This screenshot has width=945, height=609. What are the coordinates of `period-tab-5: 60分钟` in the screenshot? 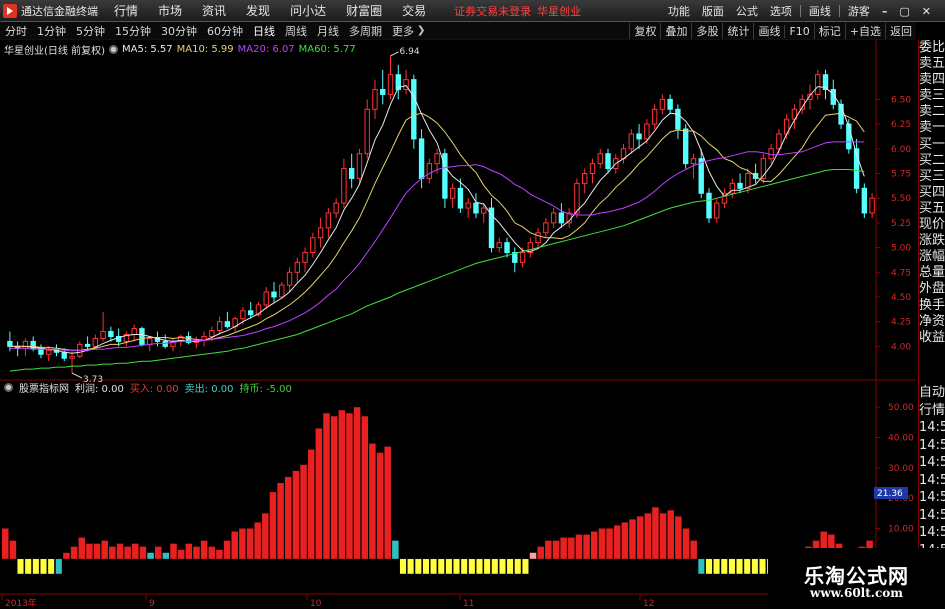 It's located at (225, 31).